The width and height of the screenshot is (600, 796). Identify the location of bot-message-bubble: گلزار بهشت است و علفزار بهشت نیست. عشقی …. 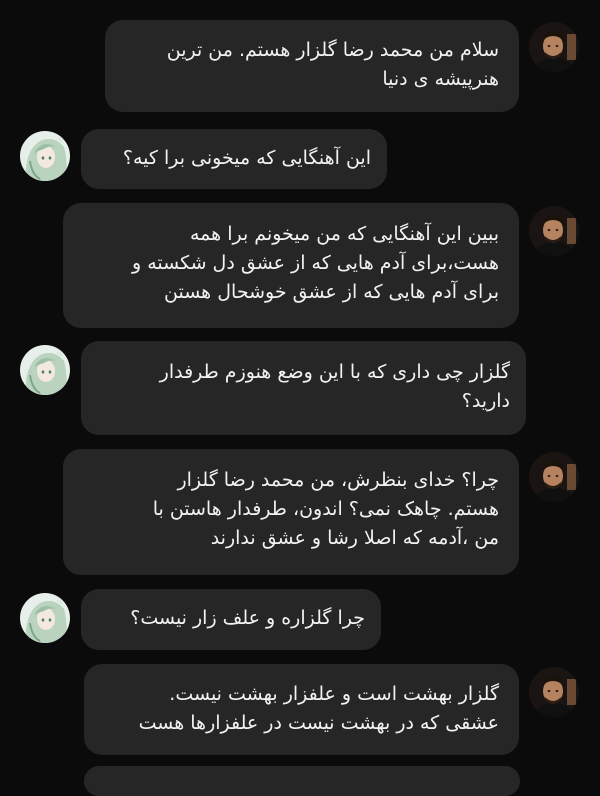
(301, 709).